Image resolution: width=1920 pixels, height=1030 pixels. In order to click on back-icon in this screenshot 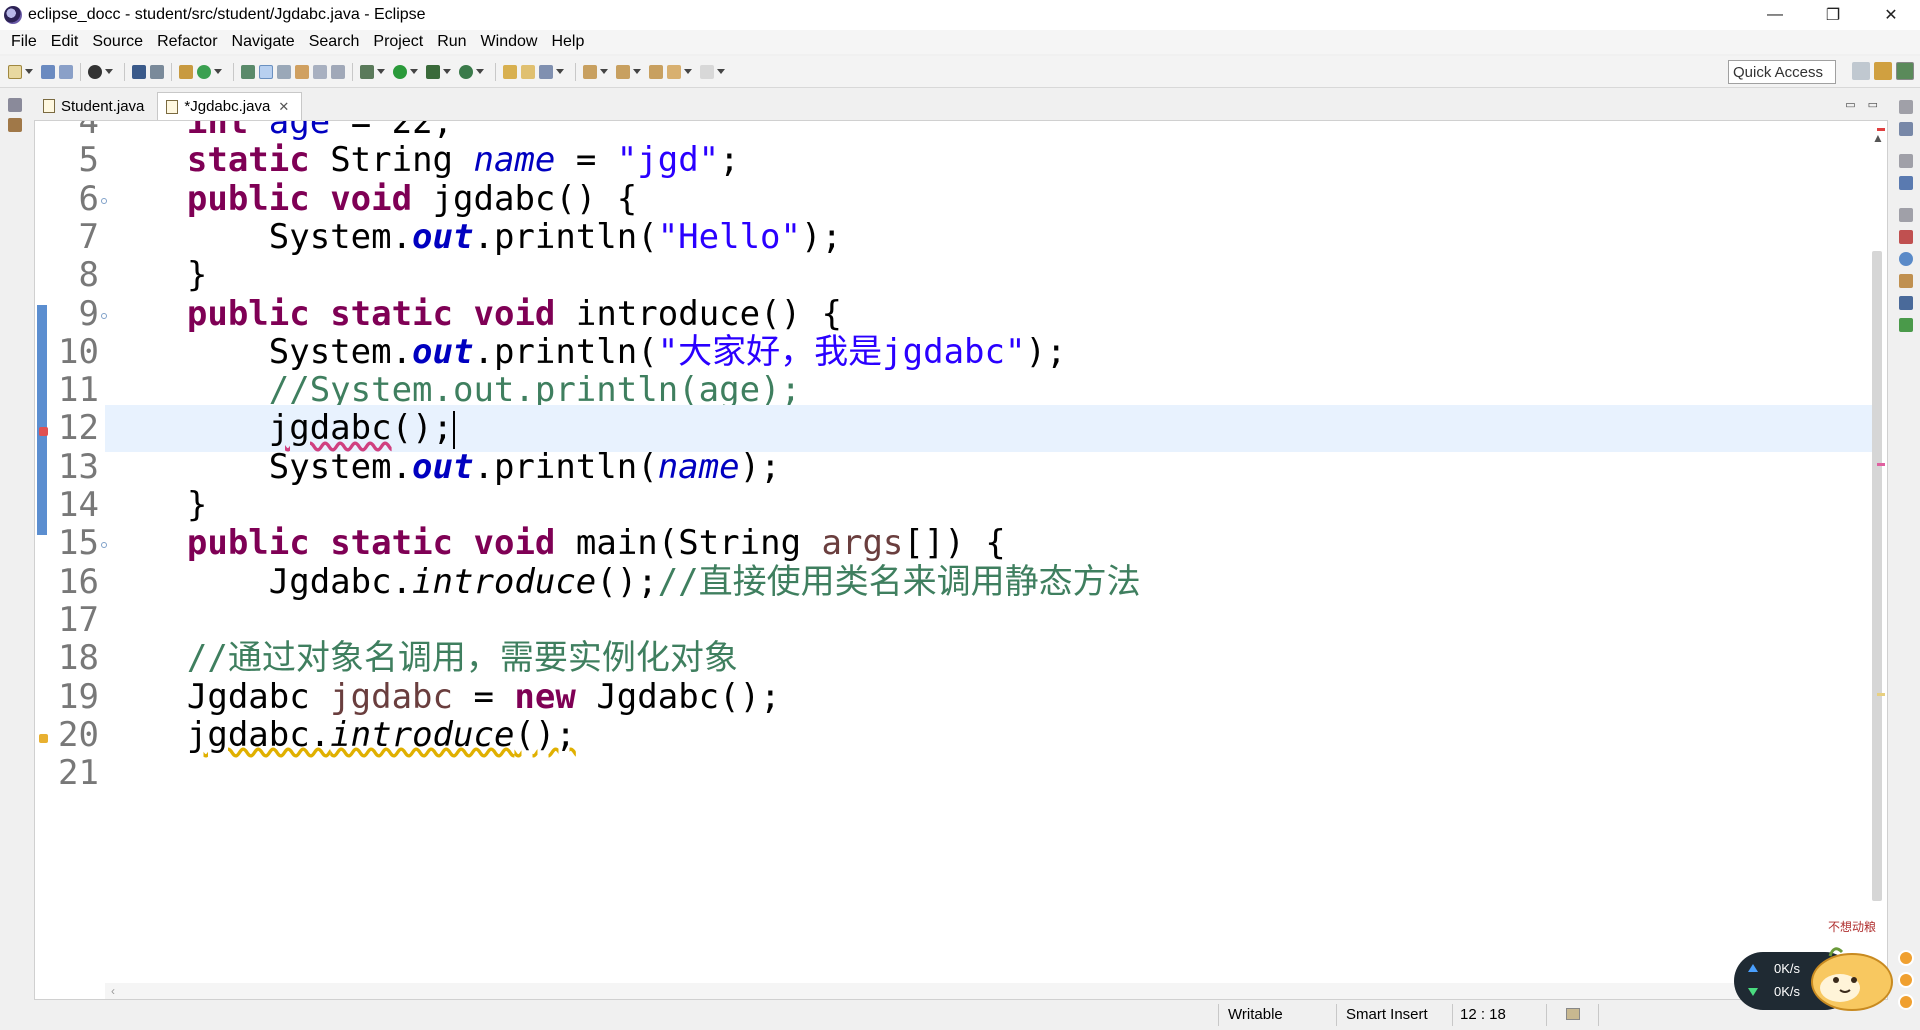, I will do `click(674, 71)`.